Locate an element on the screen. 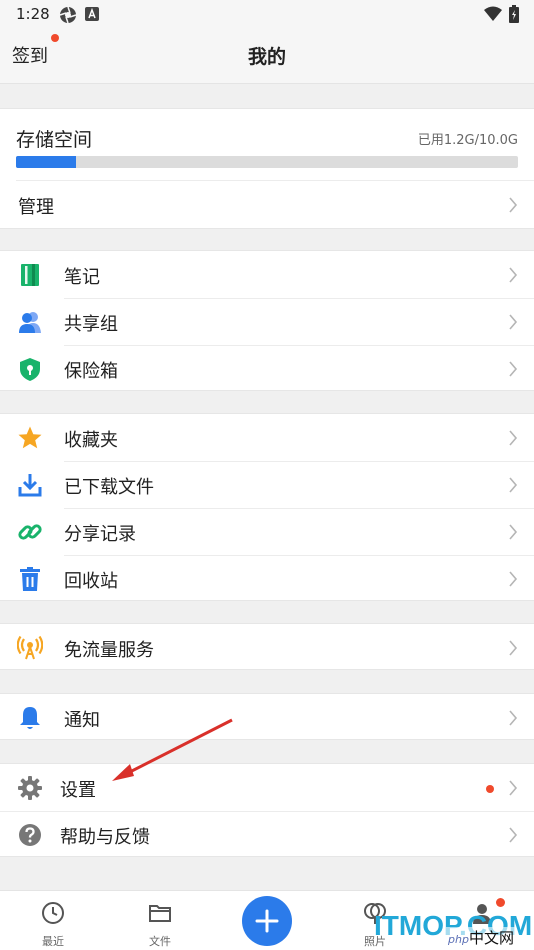  watermark-sub: php中文网 is located at coordinates (481, 937).